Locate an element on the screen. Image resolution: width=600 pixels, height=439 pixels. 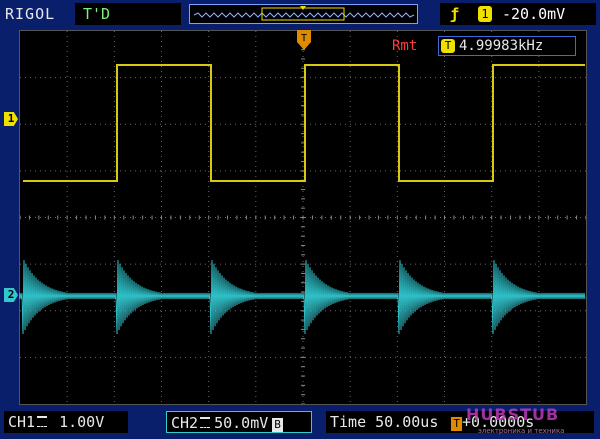
top-status-bar: RIGOL T'D ƒ 1 -20.0mV is located at coordinates (300, 15).